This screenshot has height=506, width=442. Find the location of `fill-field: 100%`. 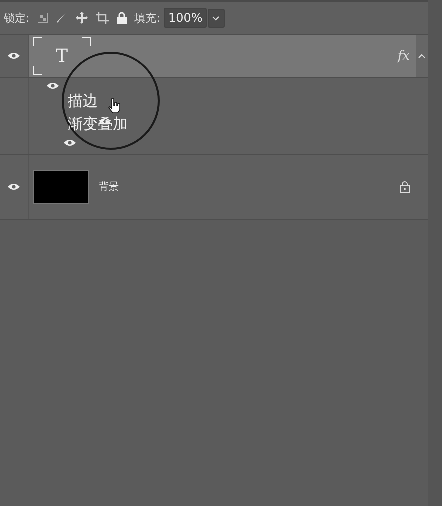

fill-field: 100% is located at coordinates (185, 18).